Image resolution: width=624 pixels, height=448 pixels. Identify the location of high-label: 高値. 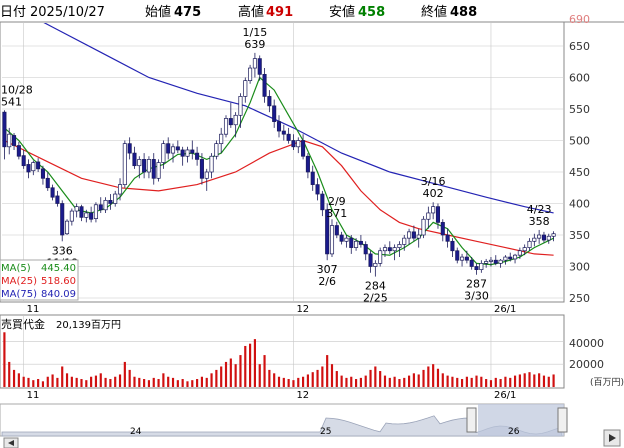
(251, 12).